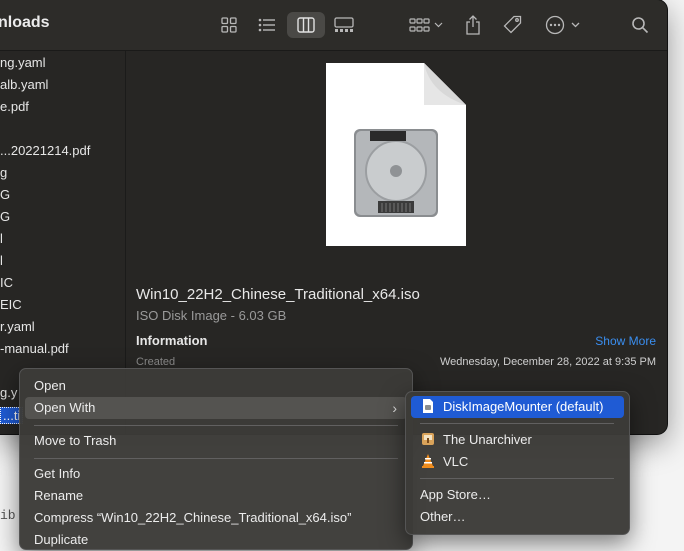 This screenshot has height=551, width=684. Describe the element at coordinates (25, 22) in the screenshot. I see `window-title: nloads` at that location.